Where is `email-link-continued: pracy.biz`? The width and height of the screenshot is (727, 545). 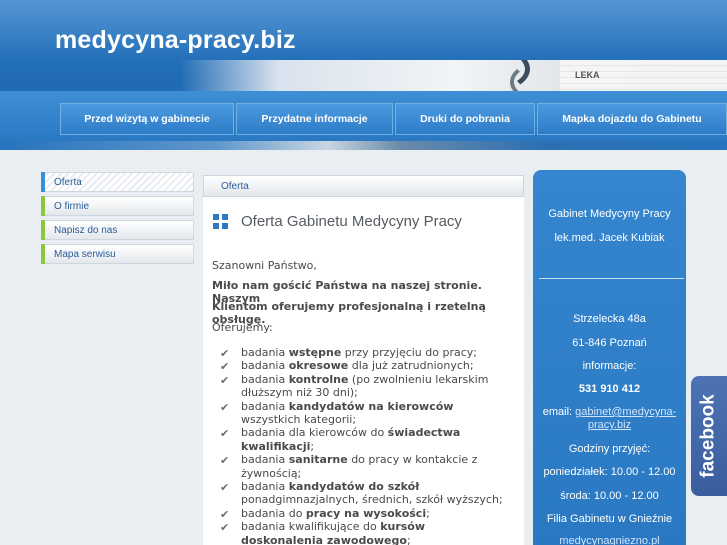
email-link-continued: pracy.biz is located at coordinates (609, 425).